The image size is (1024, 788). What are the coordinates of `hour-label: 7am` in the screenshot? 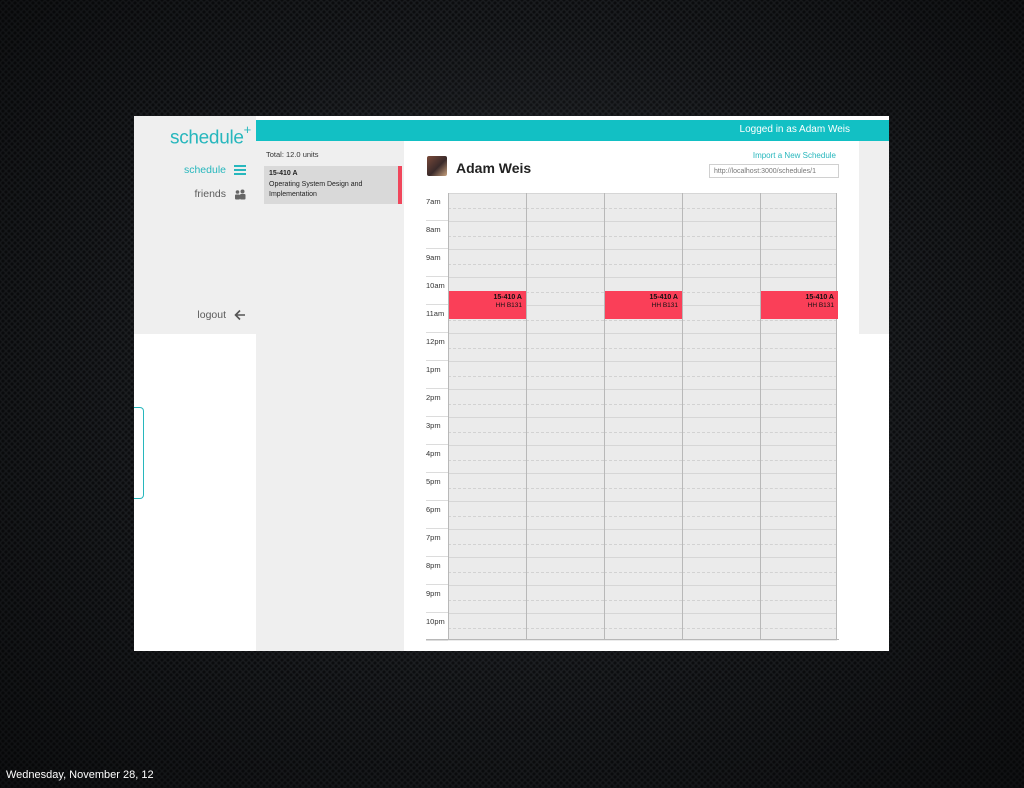 It's located at (433, 201).